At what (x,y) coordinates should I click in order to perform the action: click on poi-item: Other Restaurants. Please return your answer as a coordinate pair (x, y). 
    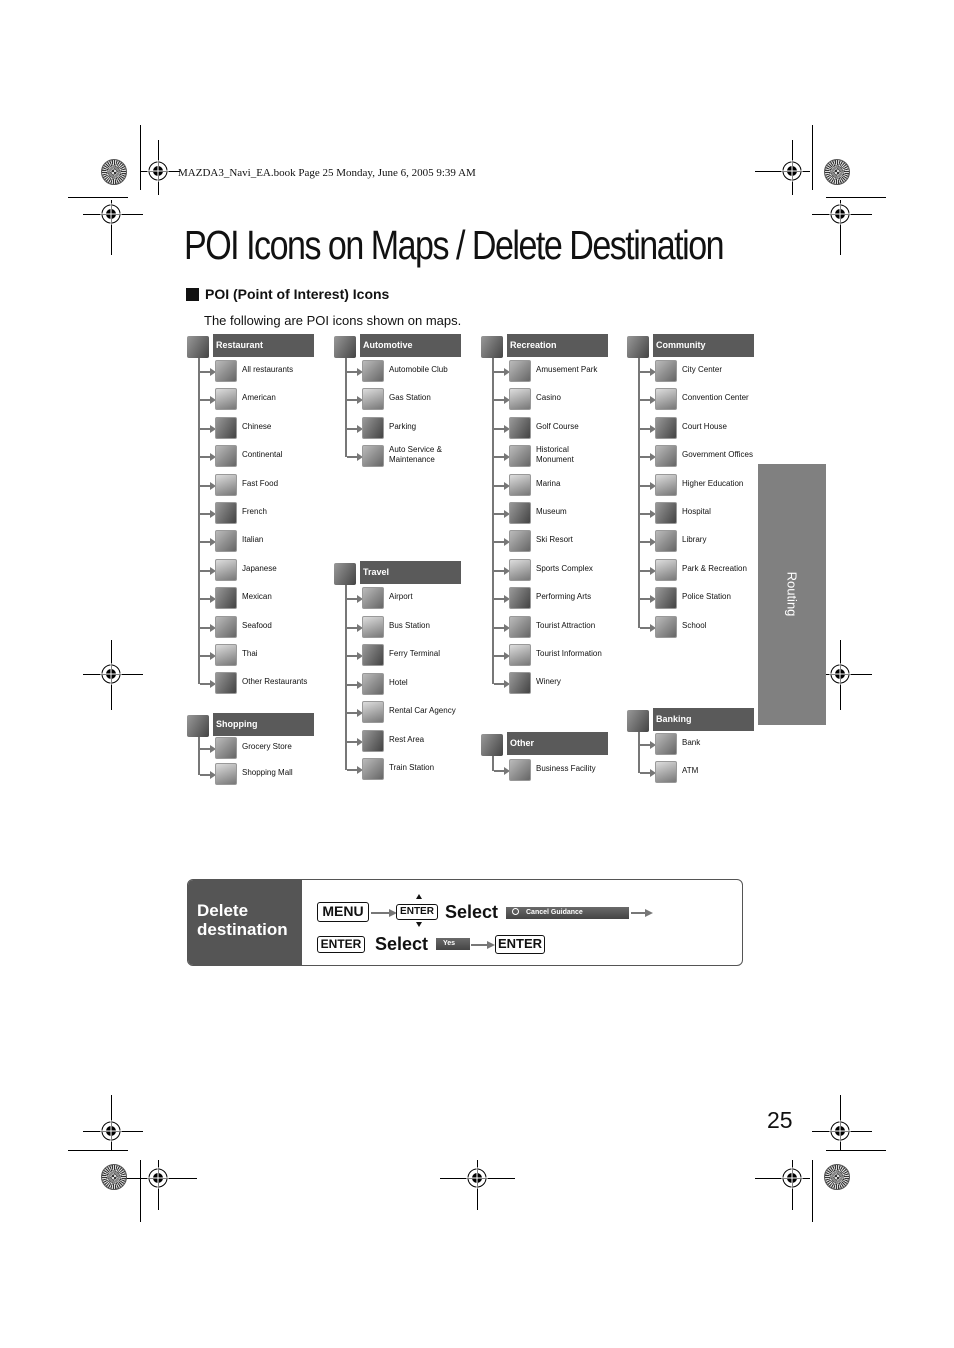
    Looking at the image, I should click on (257, 684).